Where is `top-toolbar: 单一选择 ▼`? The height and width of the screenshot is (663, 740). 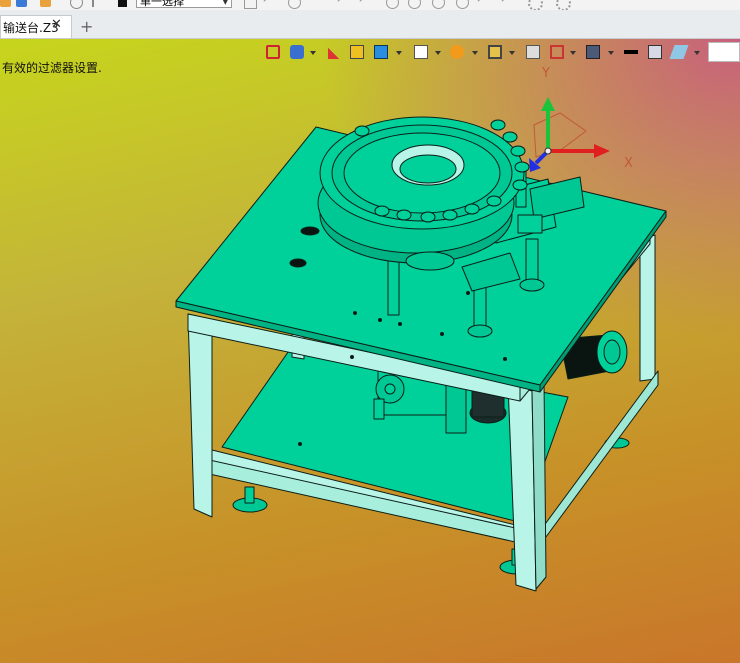
top-toolbar: 单一选择 ▼ is located at coordinates (370, 5).